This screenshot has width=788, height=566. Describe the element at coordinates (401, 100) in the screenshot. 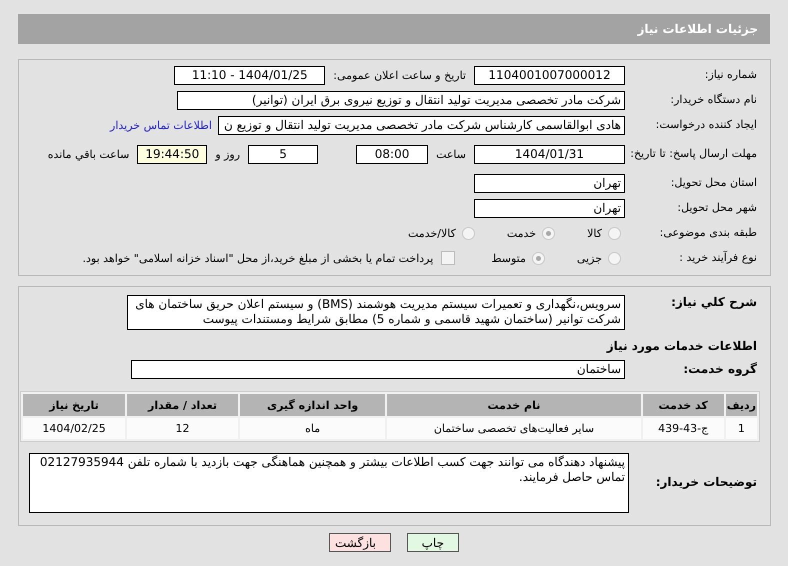

I see `buyer-field: شرکت مادر تخصصی مدیریت تولید انتقال و توزیع نیروی برق ایران (توانیر)` at that location.